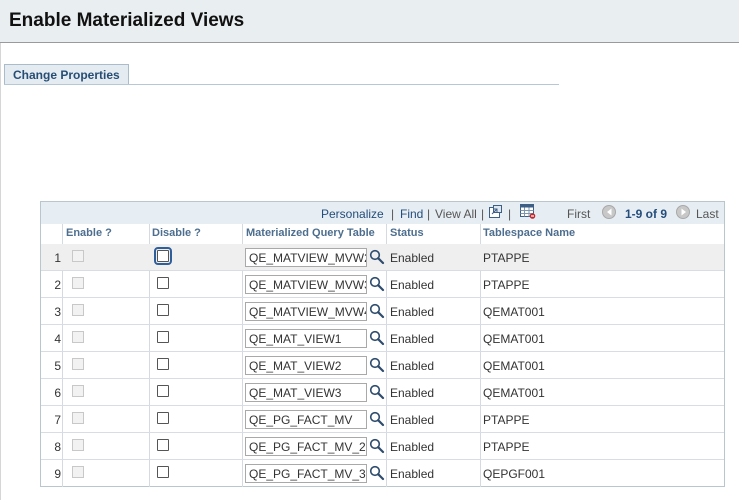 The image size is (739, 500). I want to click on grid-navigation-bar: Personalize | Find | View All | | First, so click(382, 213).